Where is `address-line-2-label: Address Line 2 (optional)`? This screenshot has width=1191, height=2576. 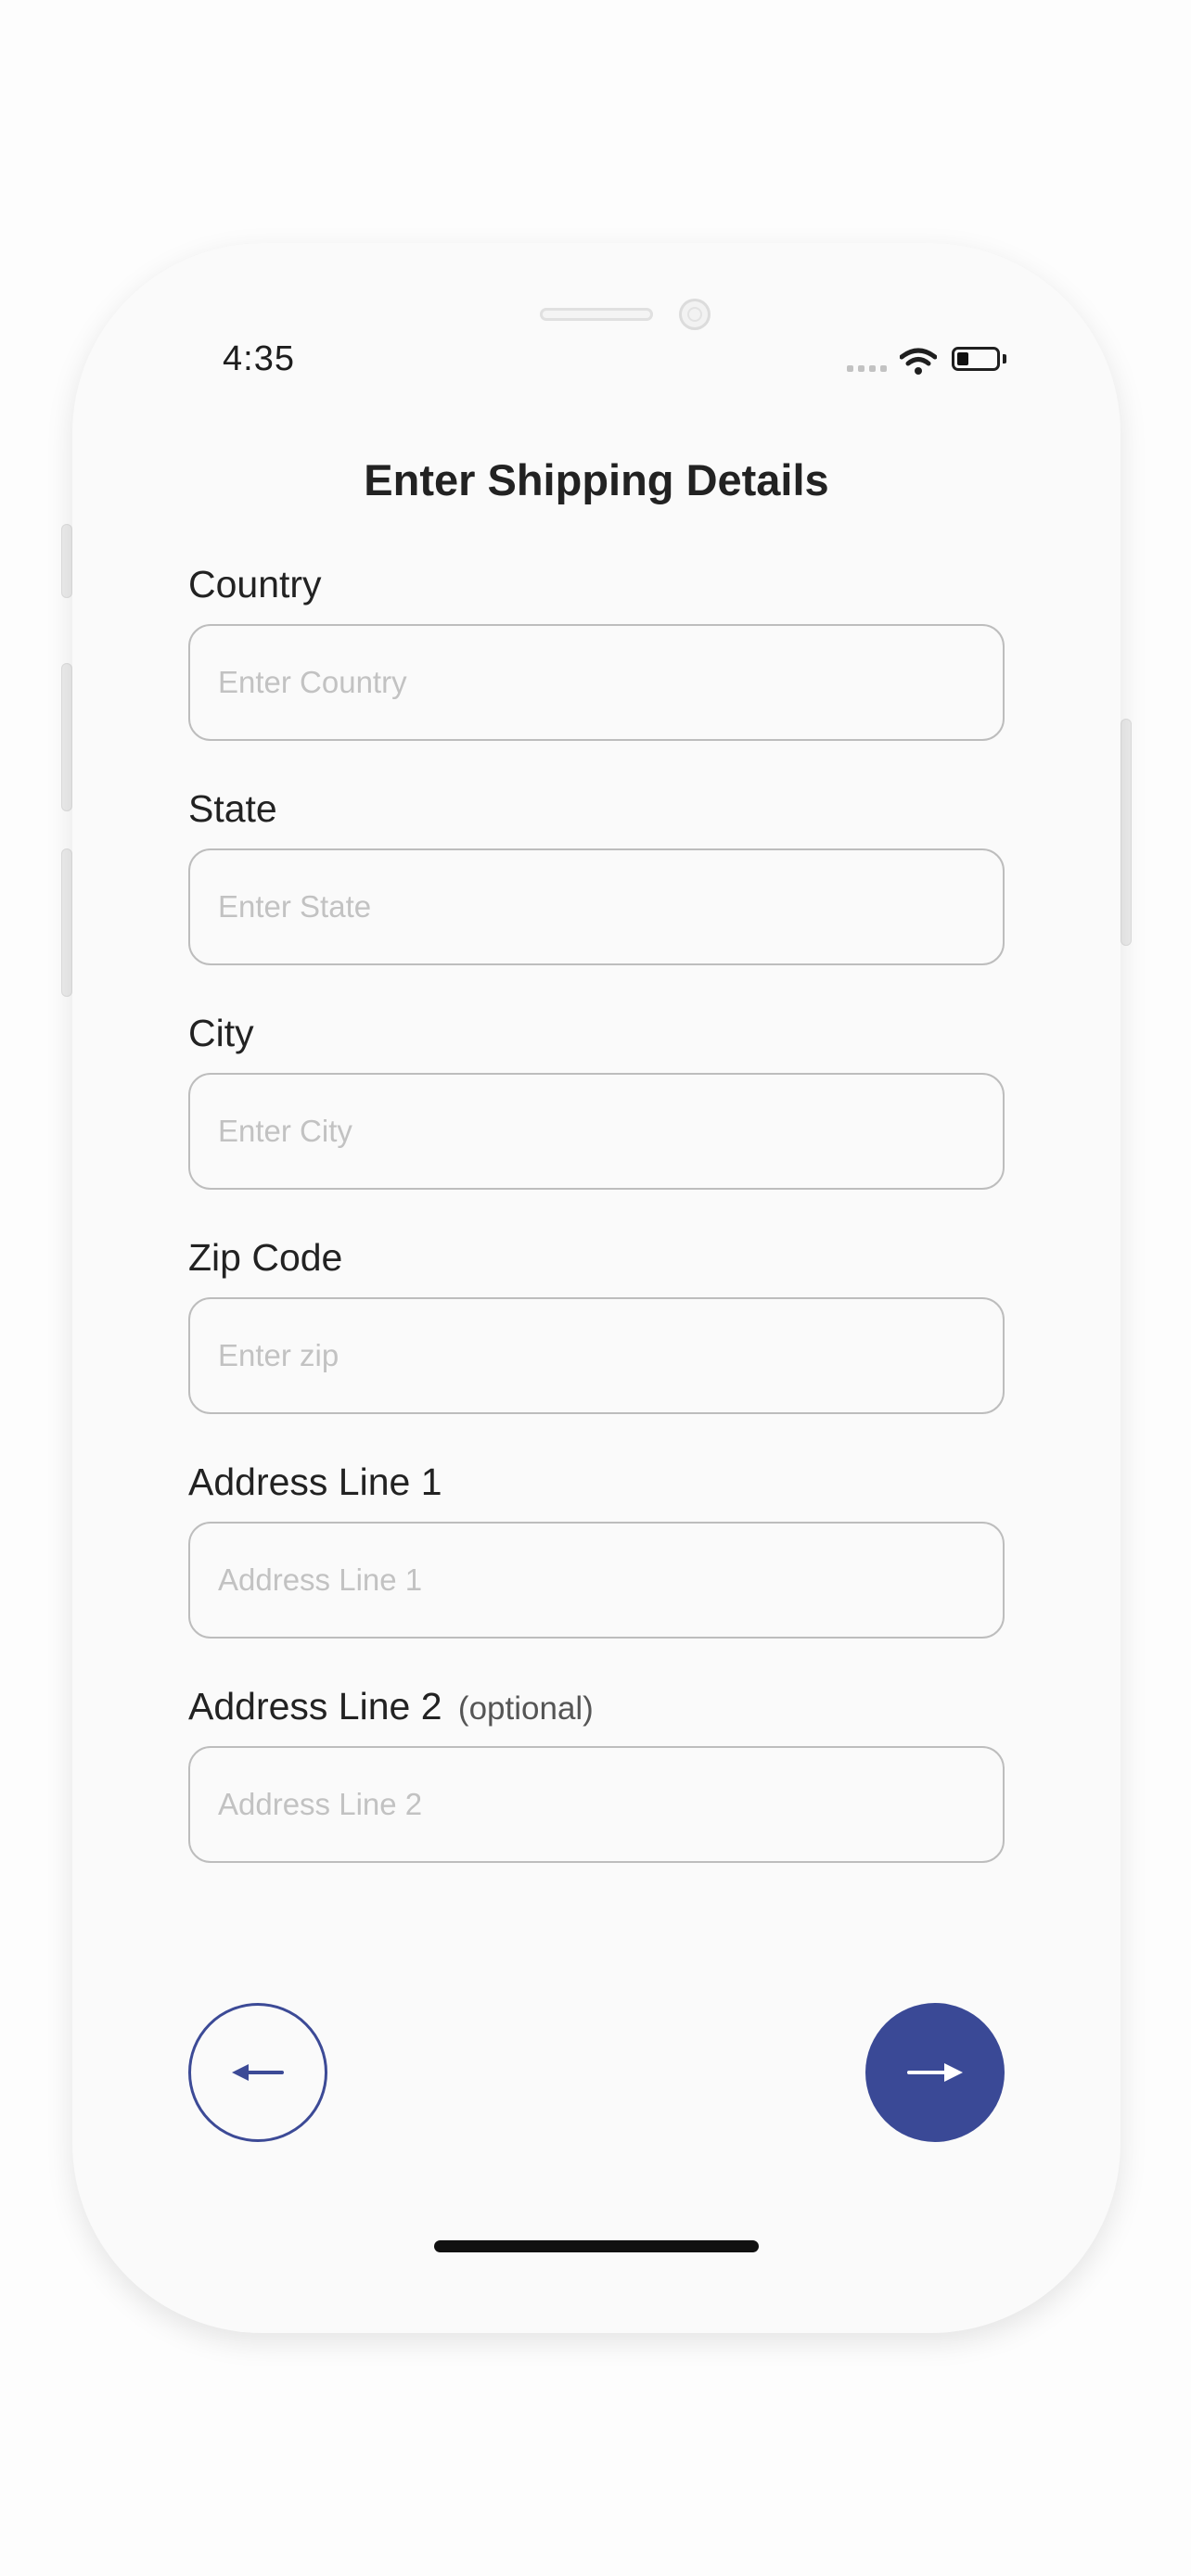
address-line-2-label: Address Line 2 (optional) is located at coordinates (391, 1706).